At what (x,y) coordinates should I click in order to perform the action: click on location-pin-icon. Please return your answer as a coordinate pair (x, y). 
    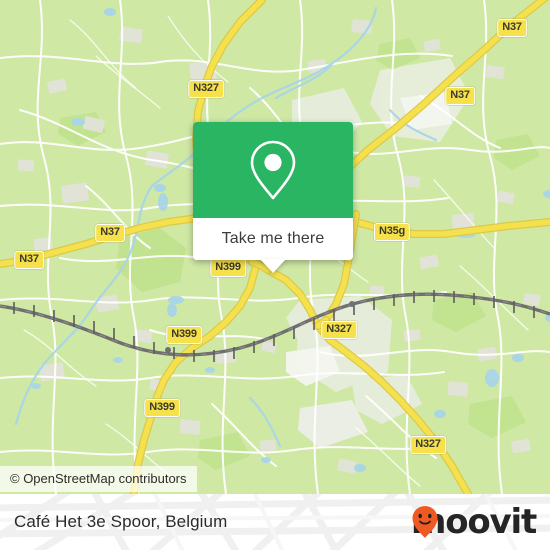
    Looking at the image, I should click on (273, 170).